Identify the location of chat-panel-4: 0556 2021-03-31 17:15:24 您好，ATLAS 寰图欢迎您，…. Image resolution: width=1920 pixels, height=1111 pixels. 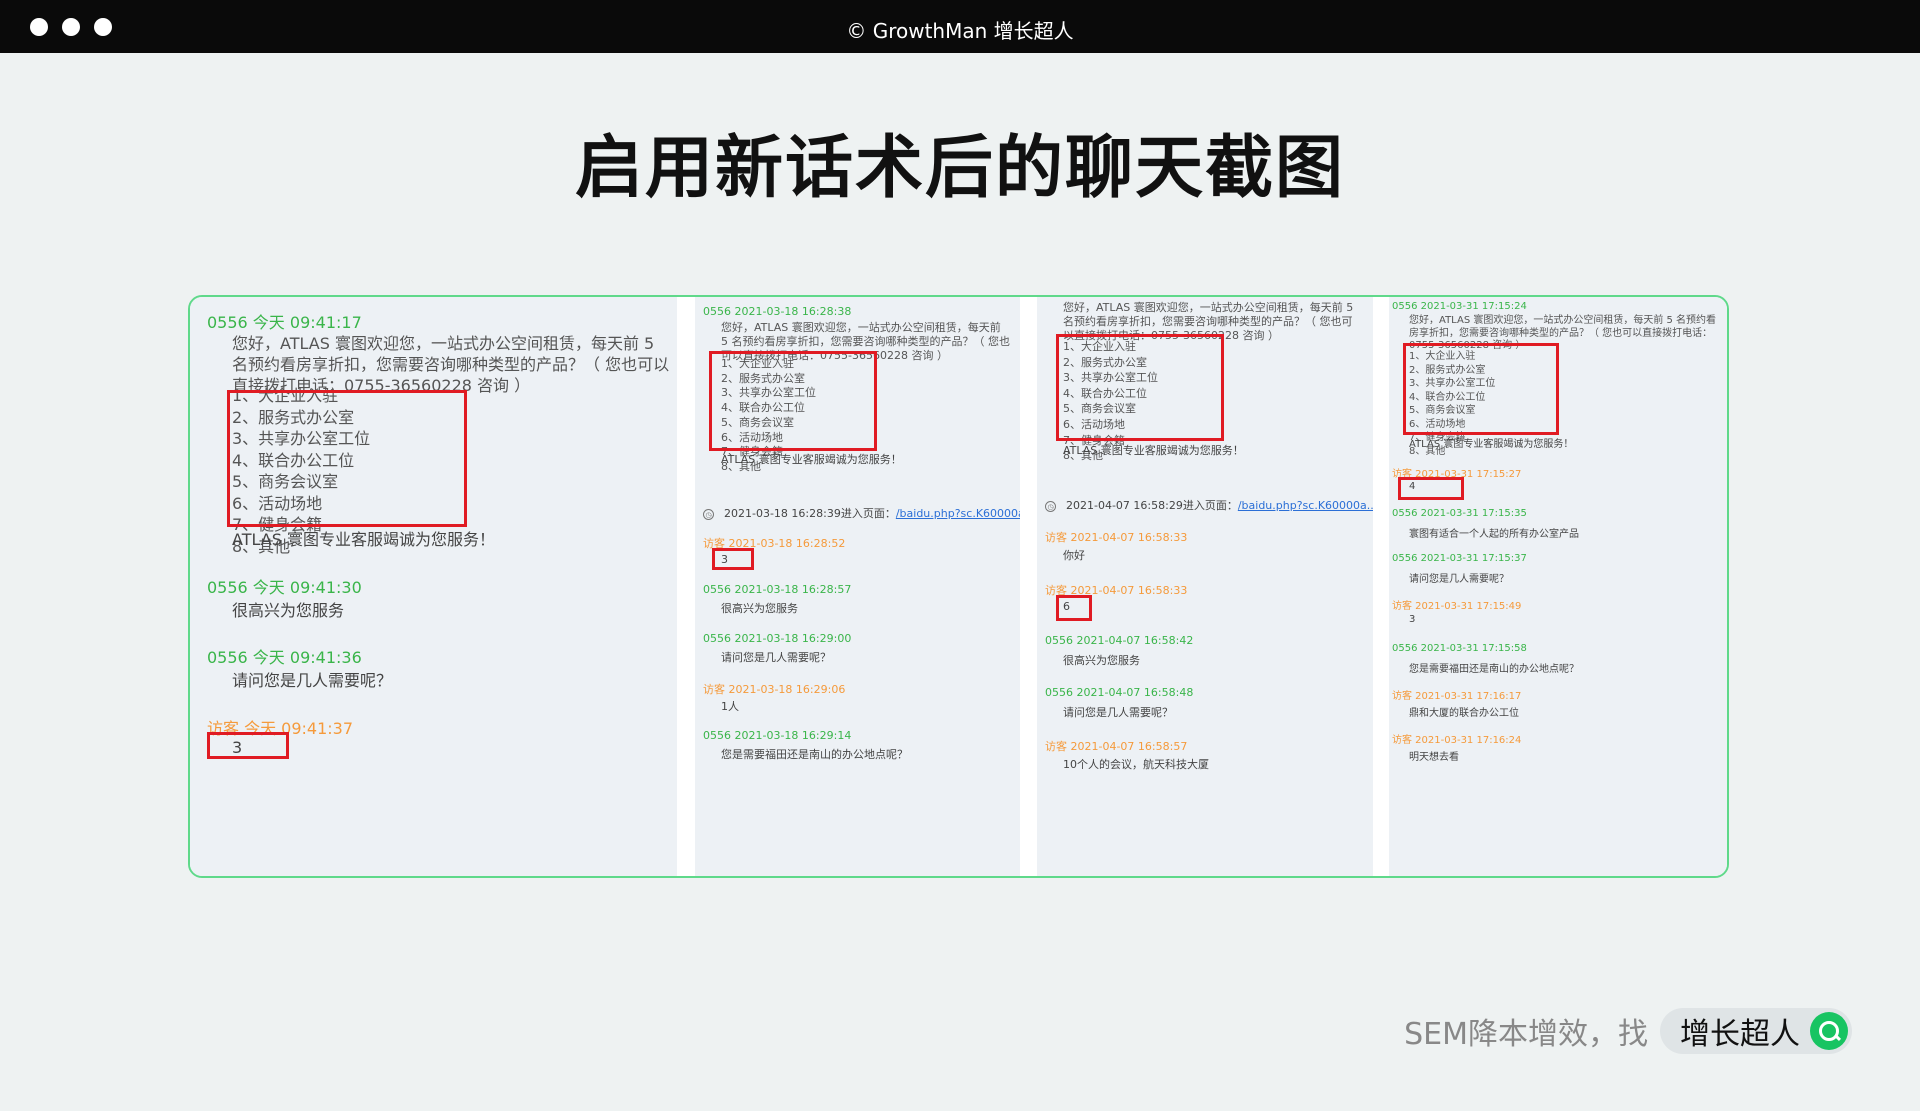
(1558, 586).